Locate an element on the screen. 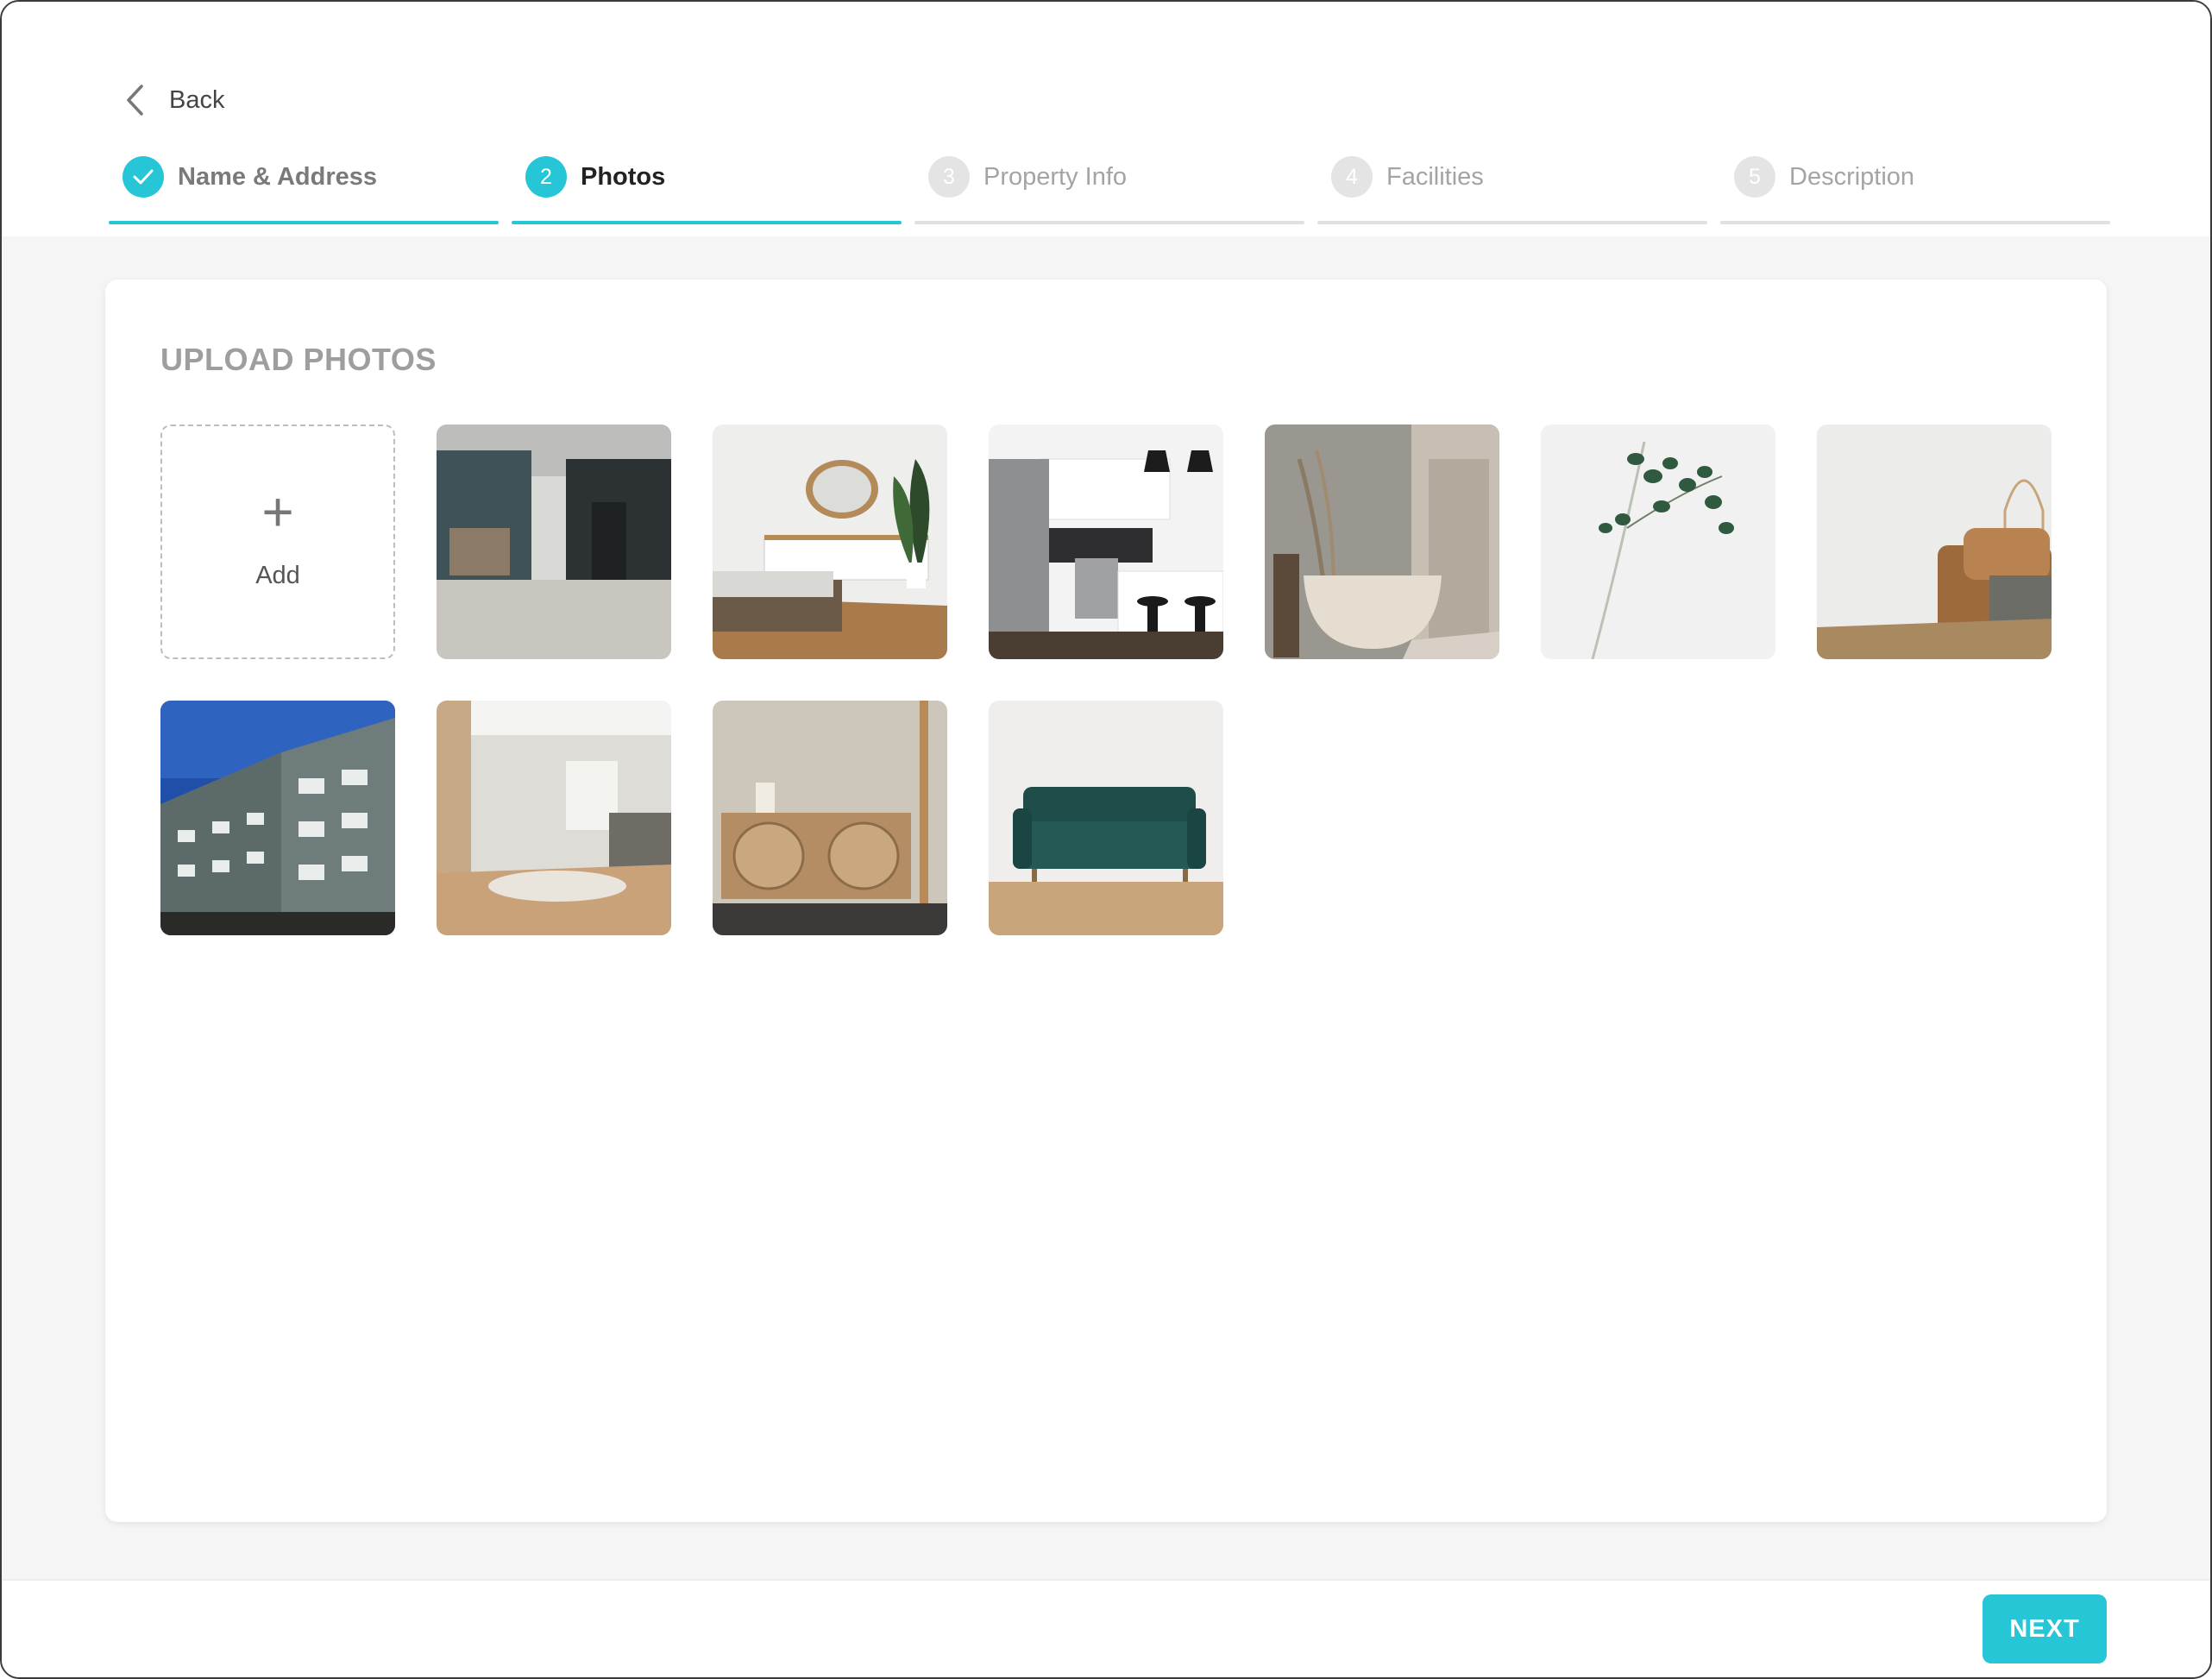  next-button: NEXT is located at coordinates (2045, 1629).